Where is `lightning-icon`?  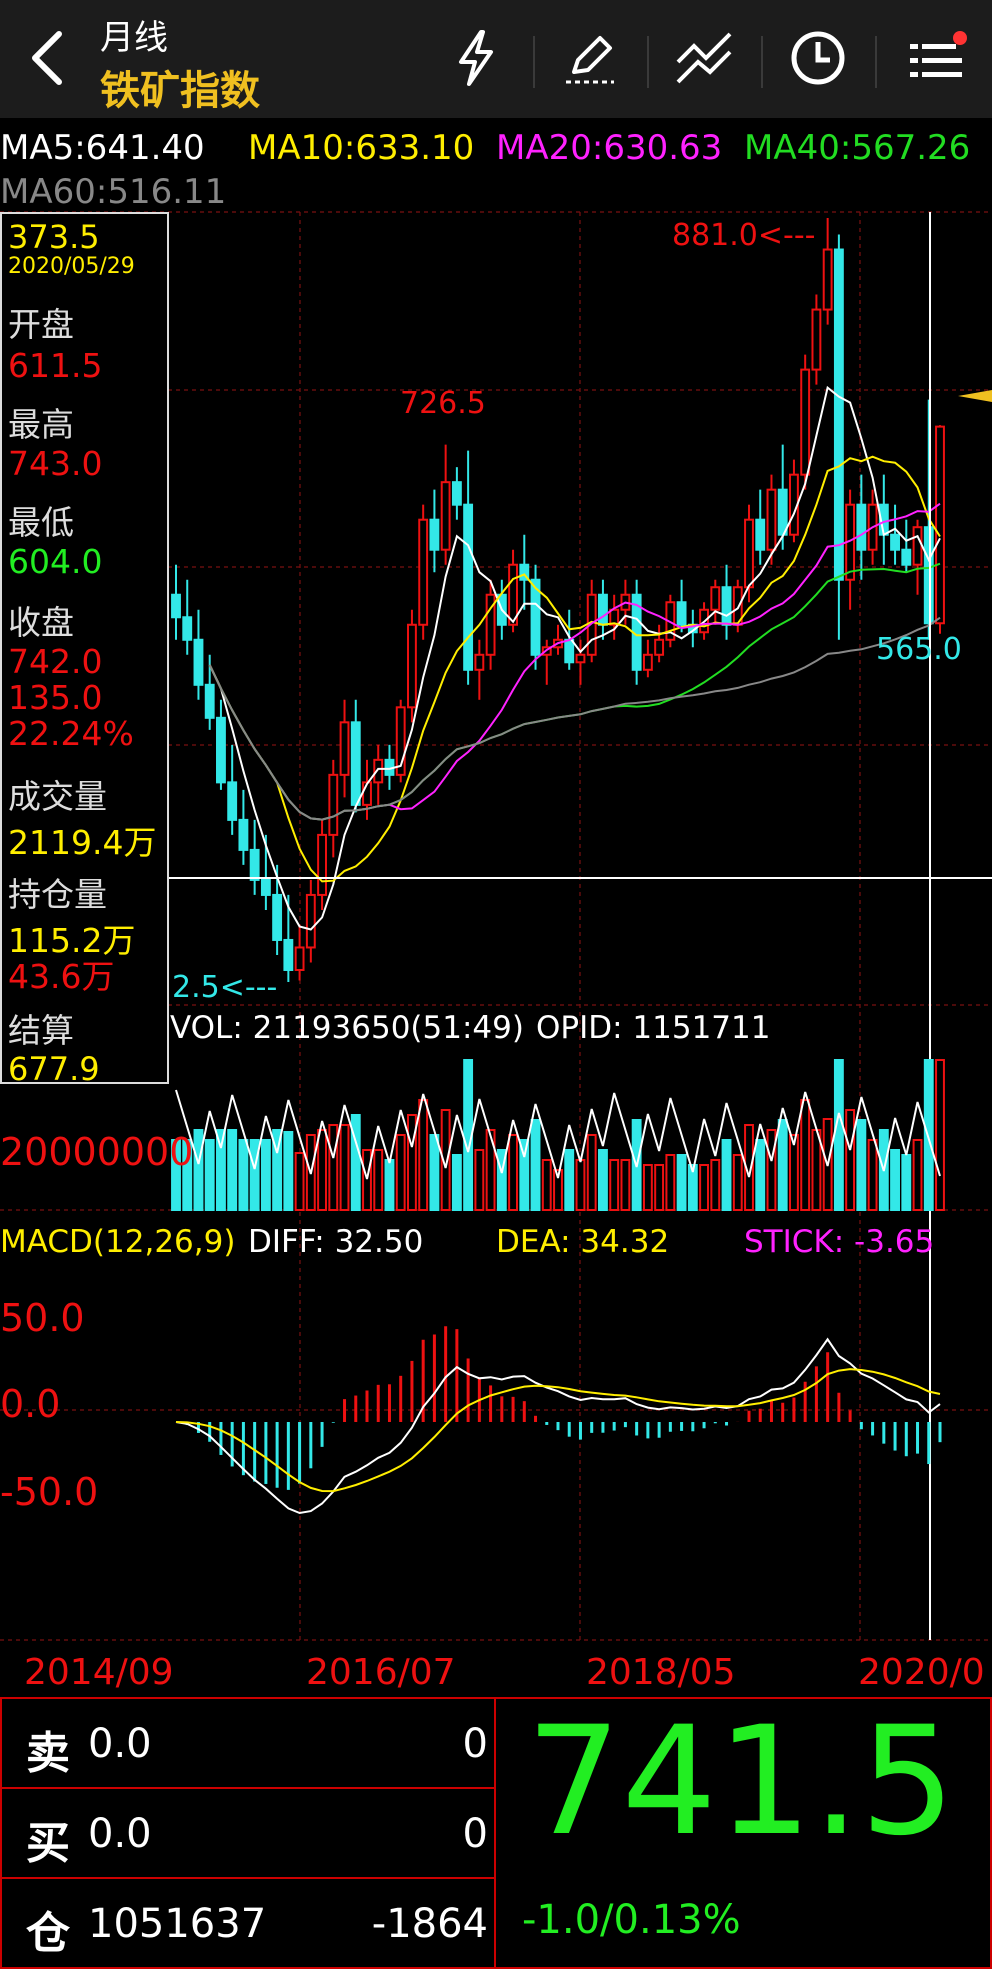 lightning-icon is located at coordinates (476, 58).